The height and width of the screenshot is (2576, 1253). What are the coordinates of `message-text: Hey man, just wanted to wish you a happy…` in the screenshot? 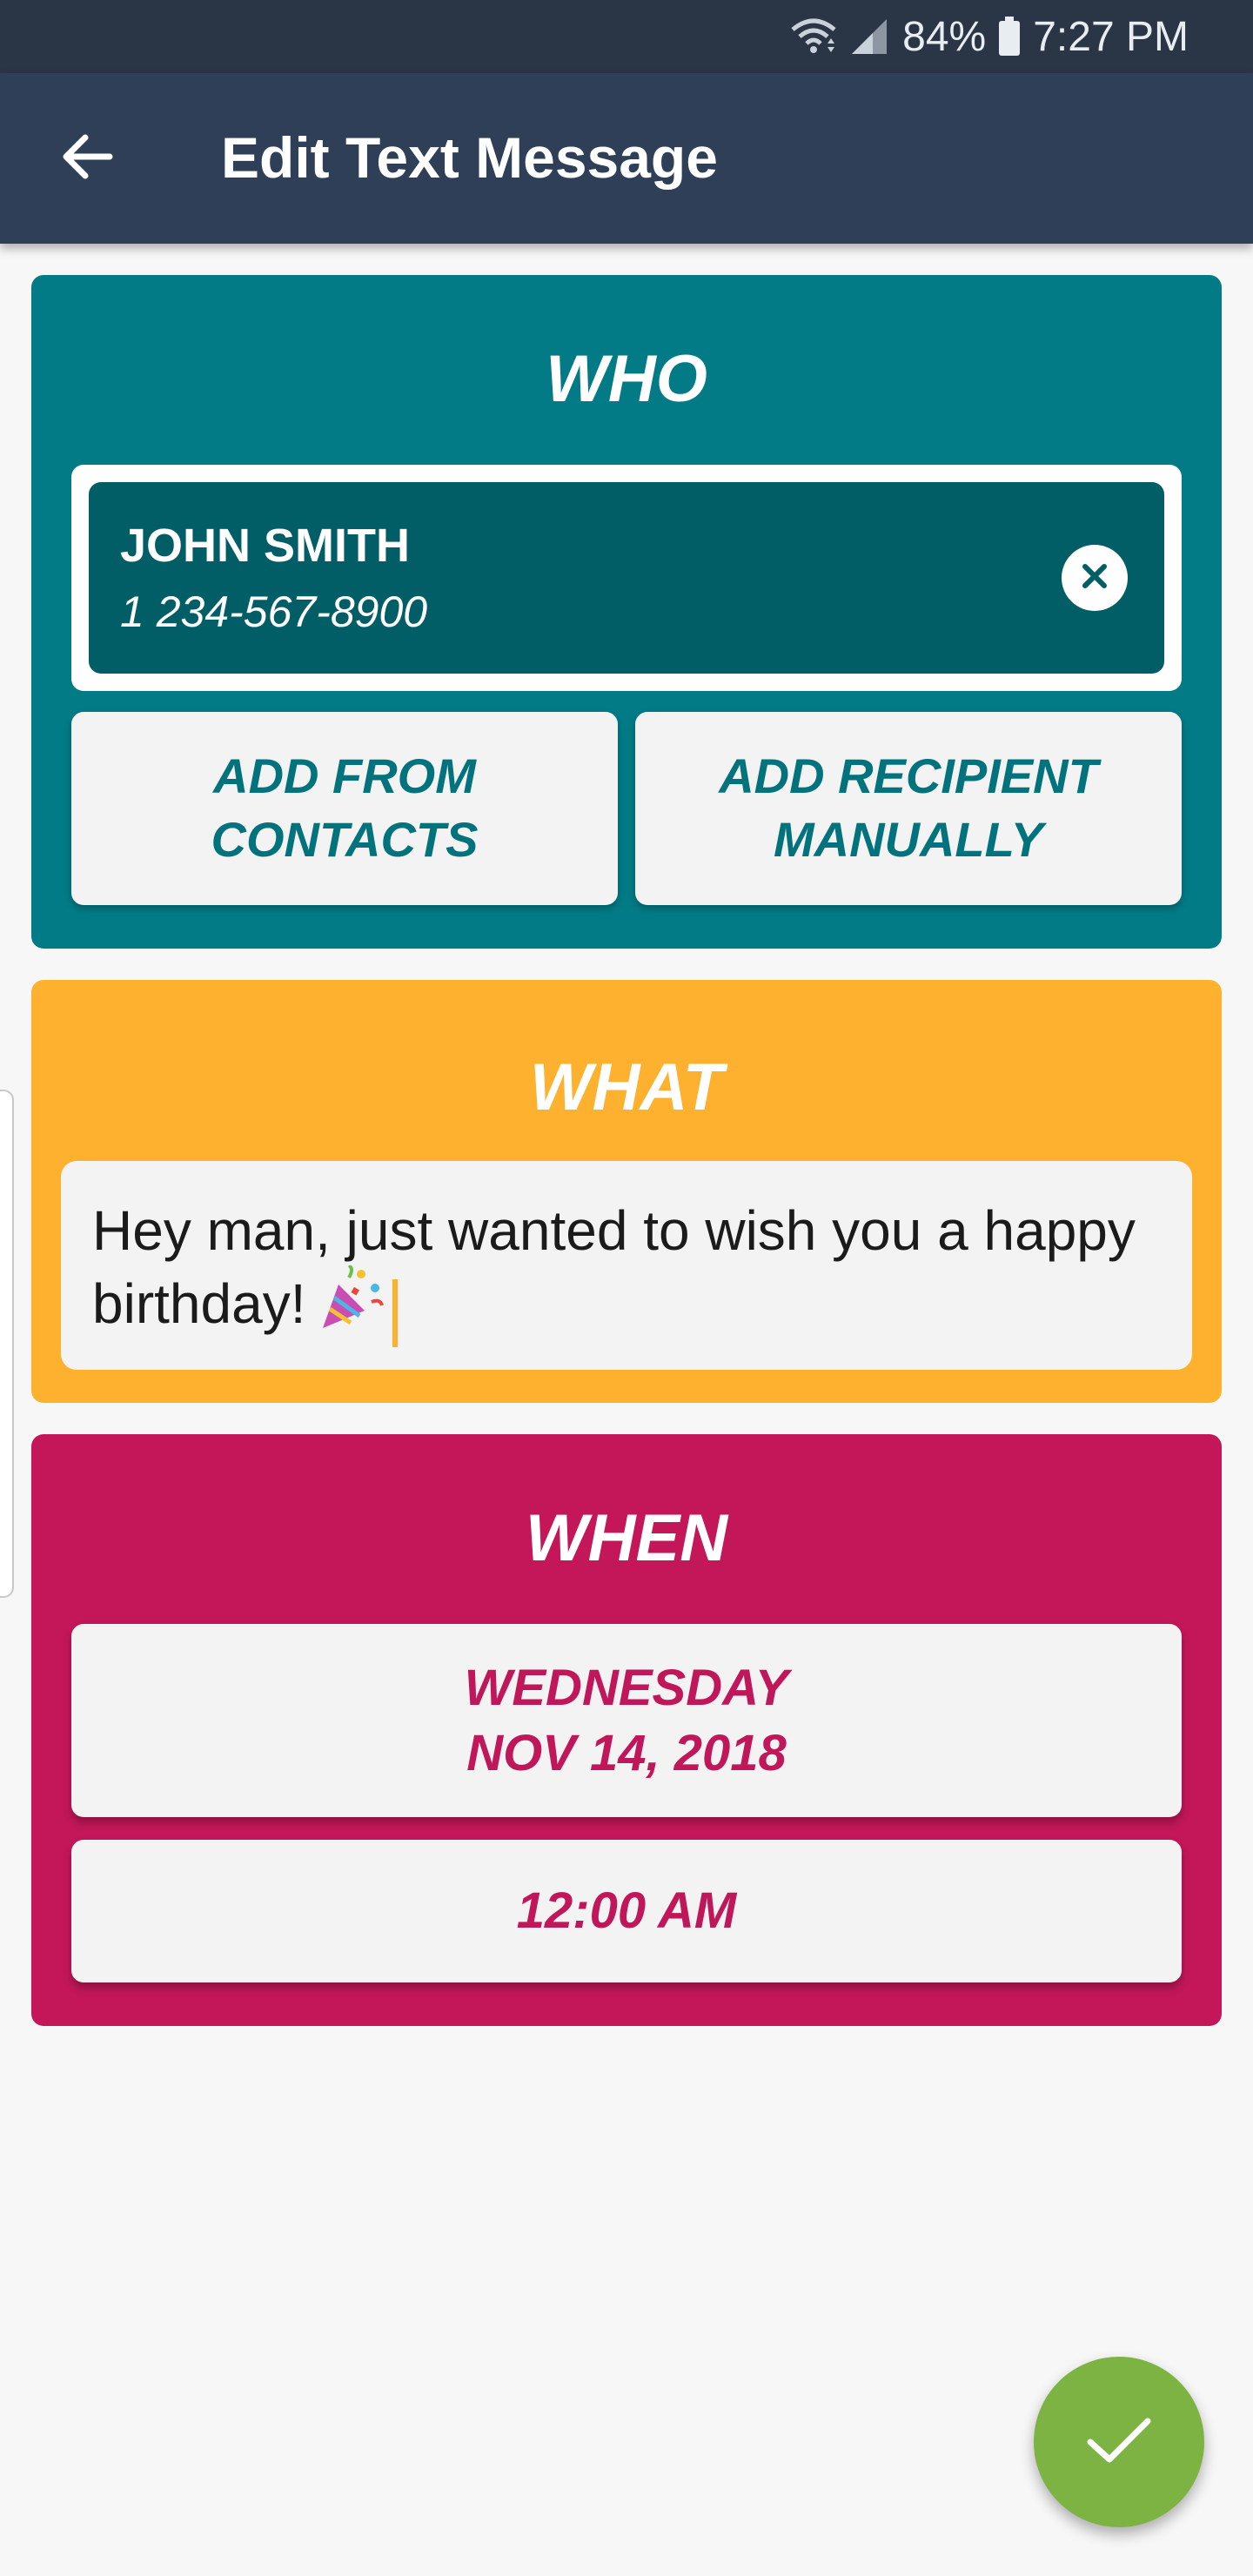 It's located at (614, 1267).